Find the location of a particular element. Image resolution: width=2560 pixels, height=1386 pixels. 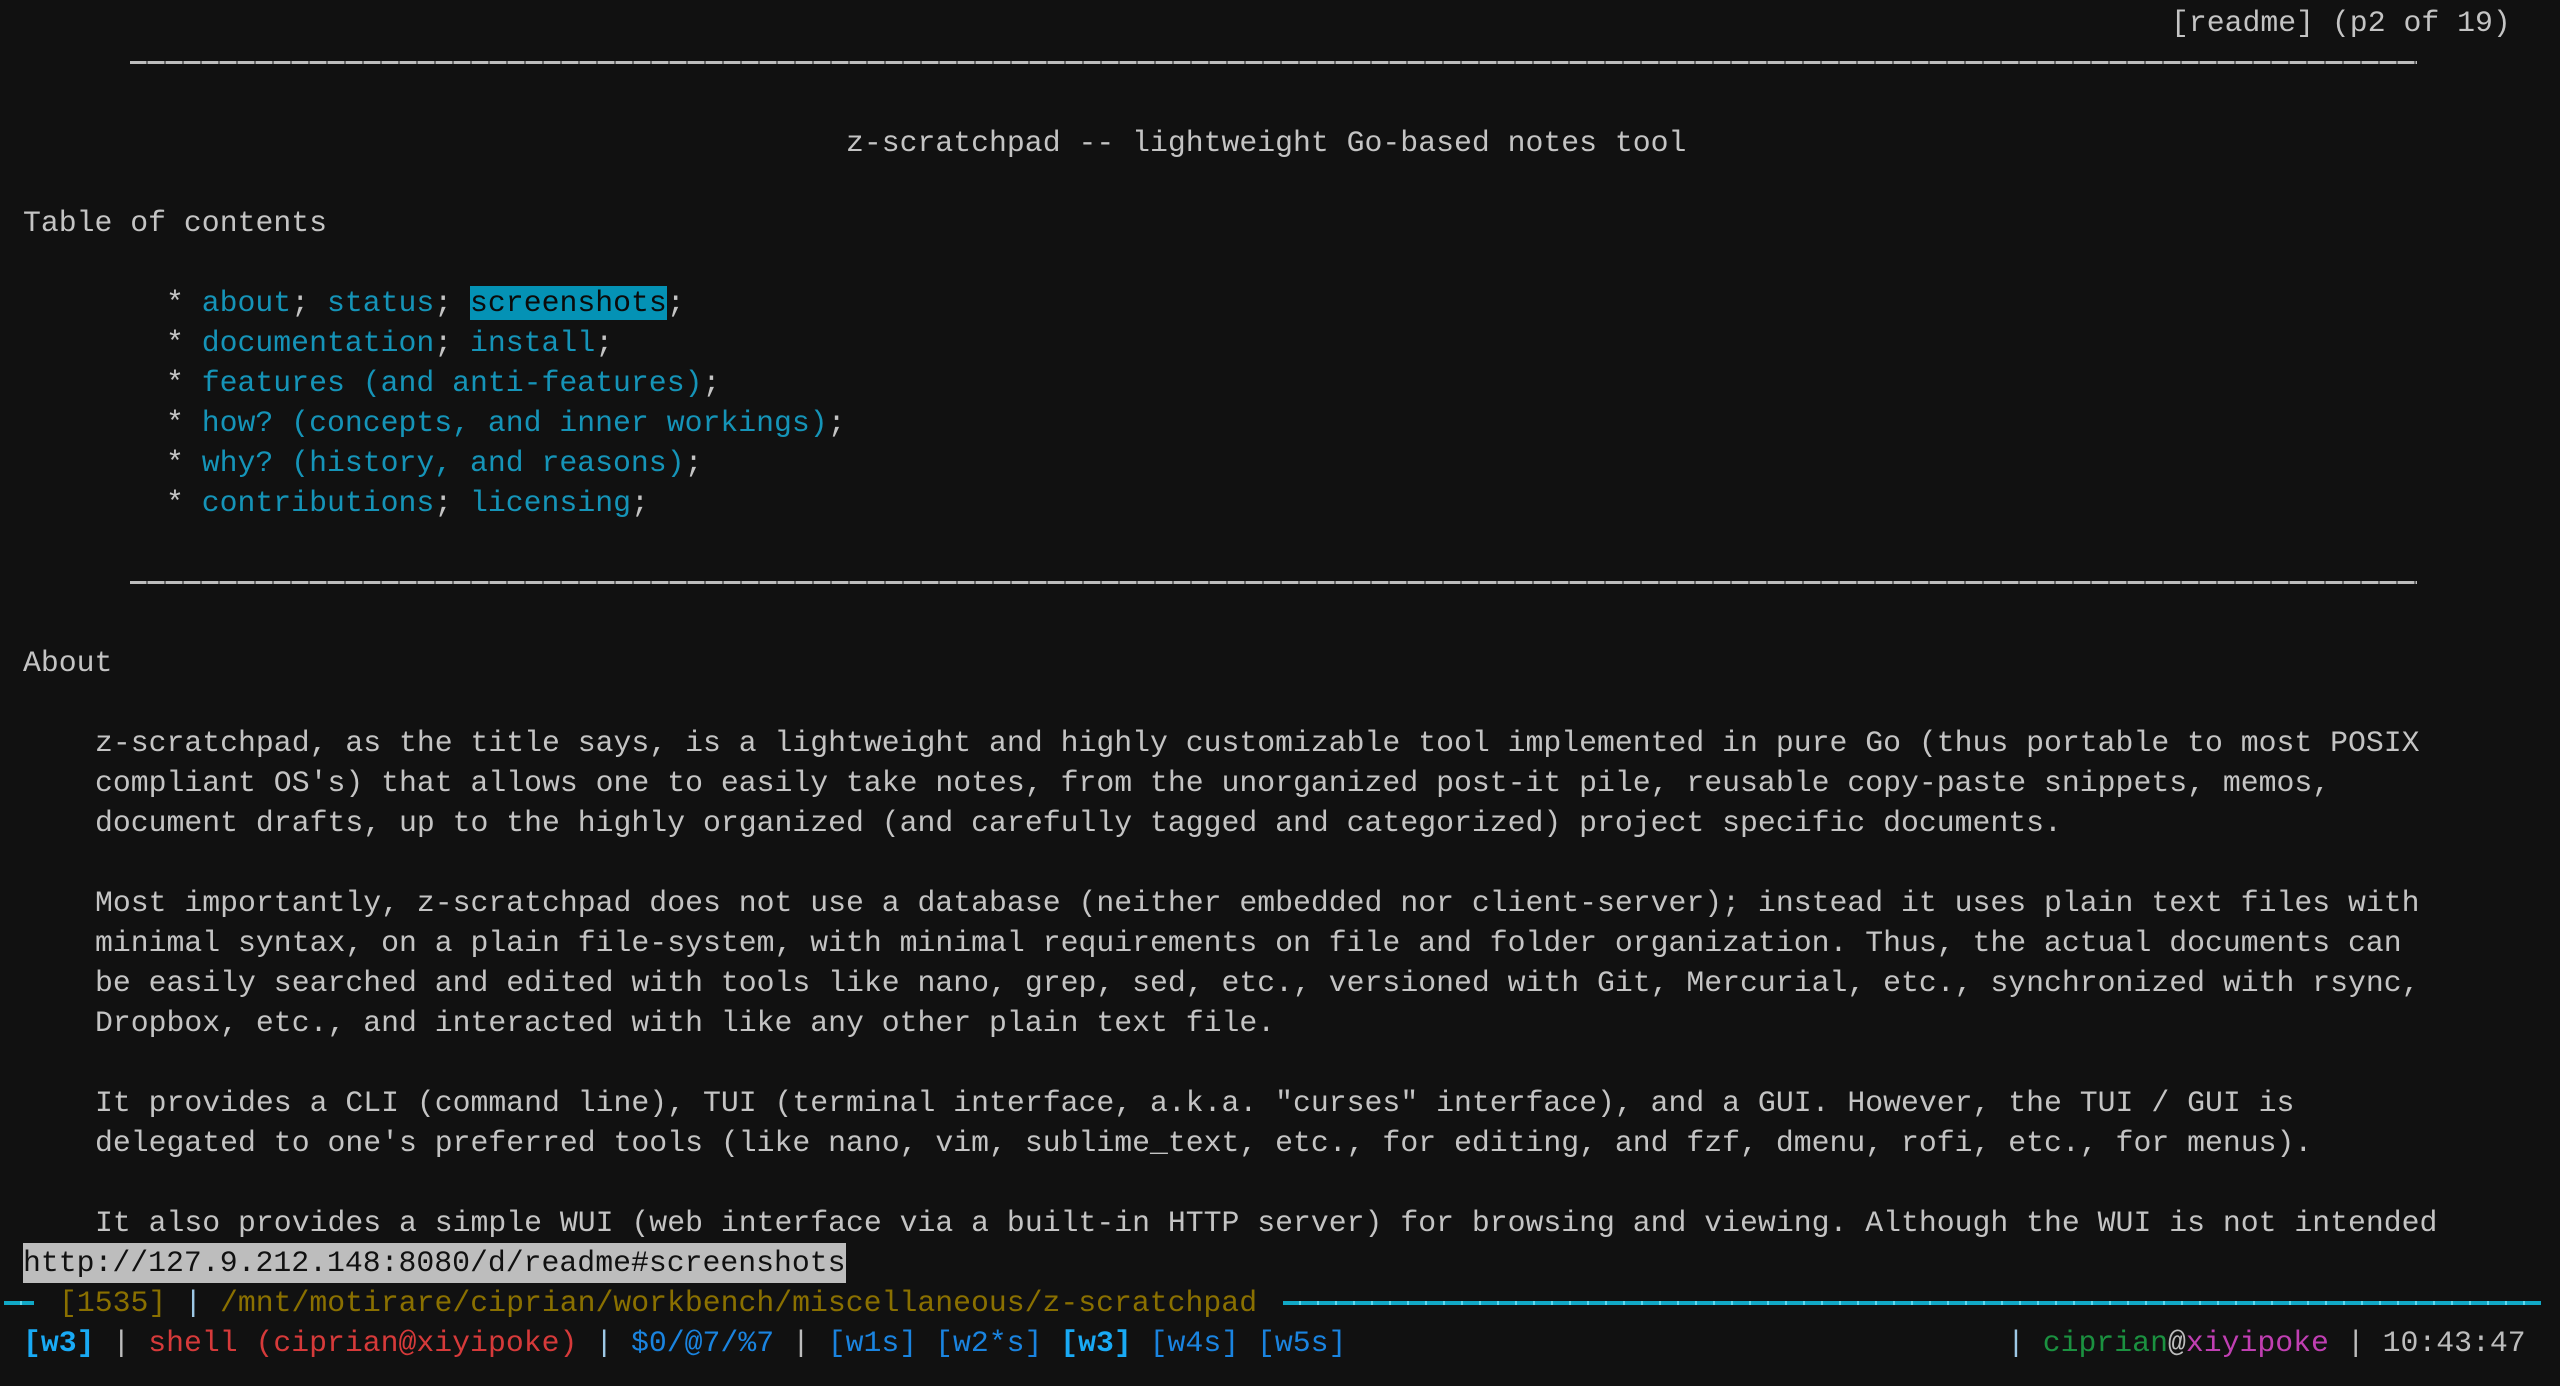

about-heading: About is located at coordinates (68, 663).